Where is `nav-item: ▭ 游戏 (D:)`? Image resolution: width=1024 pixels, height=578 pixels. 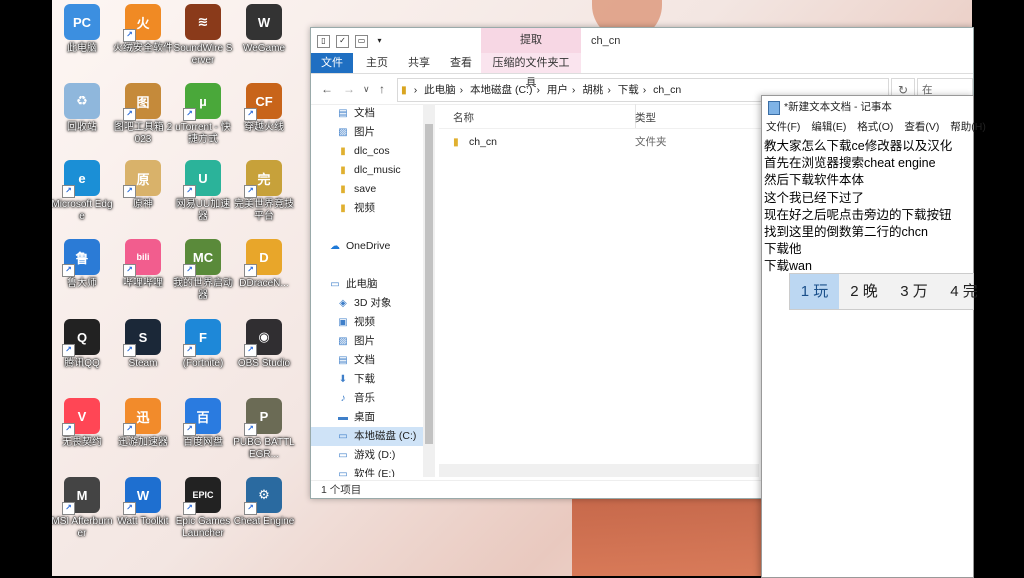 nav-item: ▭ 游戏 (D:) is located at coordinates (373, 455).